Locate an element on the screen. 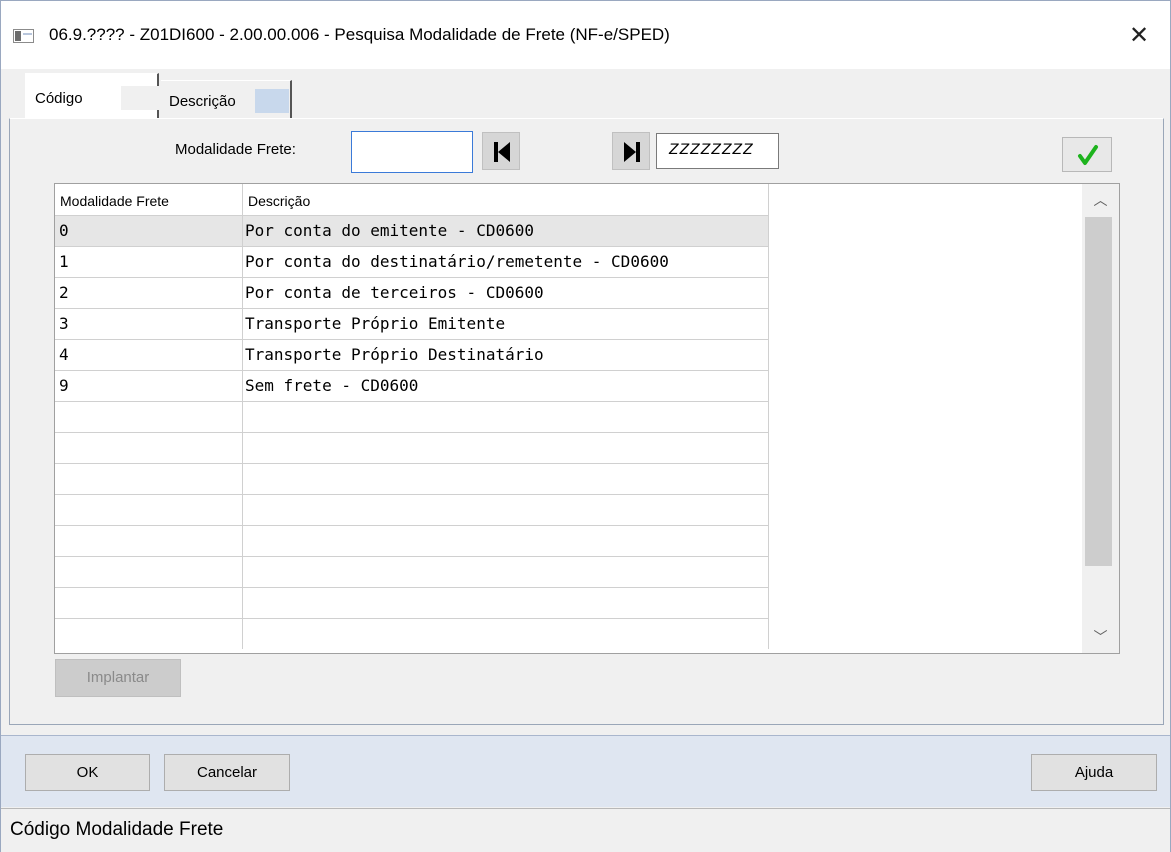 Image resolution: width=1171 pixels, height=852 pixels. modalidade-to-input: ZZZZZZZZ is located at coordinates (717, 151).